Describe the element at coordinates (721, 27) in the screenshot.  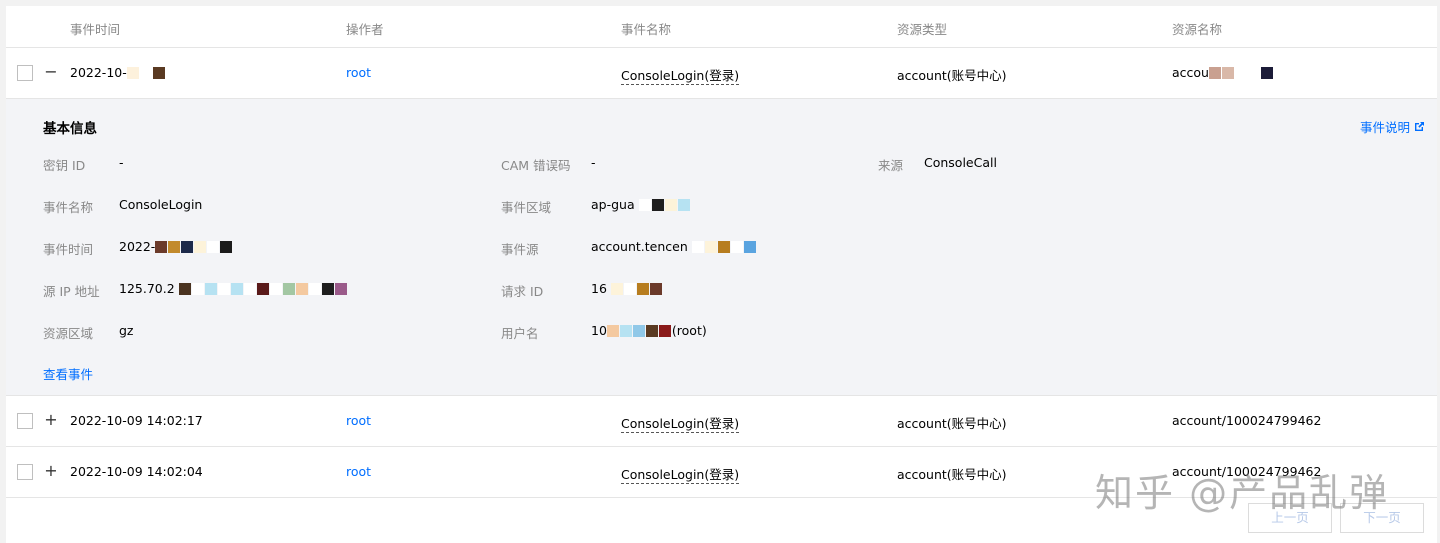
I see `table-header: 事件时间 操作者 事件名称 资源类型 资源名称` at that location.